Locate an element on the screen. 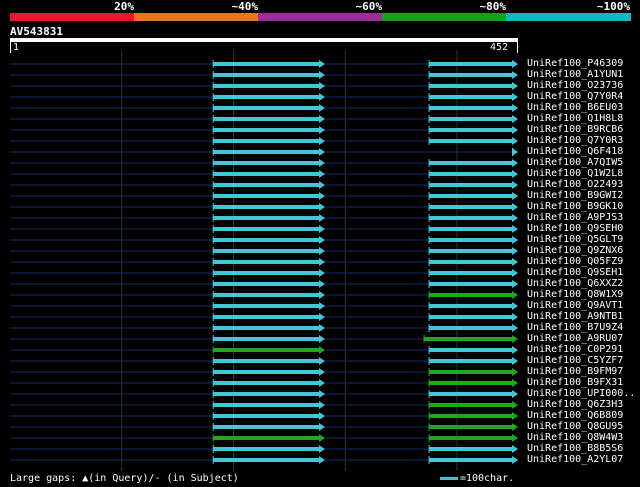 The width and height of the screenshot is (640, 487). hit-label: UniRef100_UPI000.. is located at coordinates (581, 393).